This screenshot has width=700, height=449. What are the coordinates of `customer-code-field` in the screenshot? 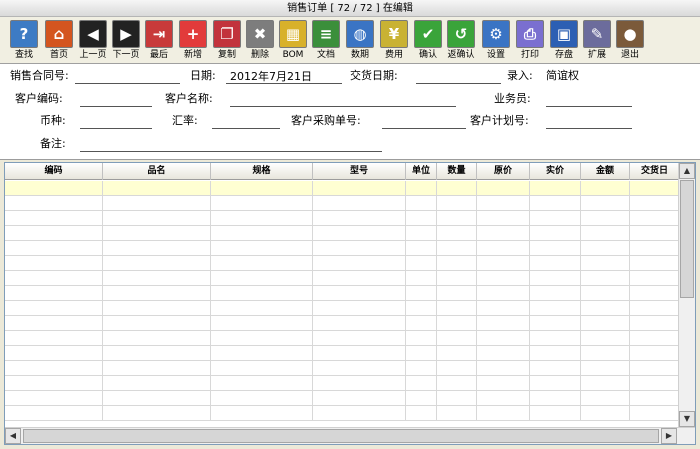 It's located at (116, 100).